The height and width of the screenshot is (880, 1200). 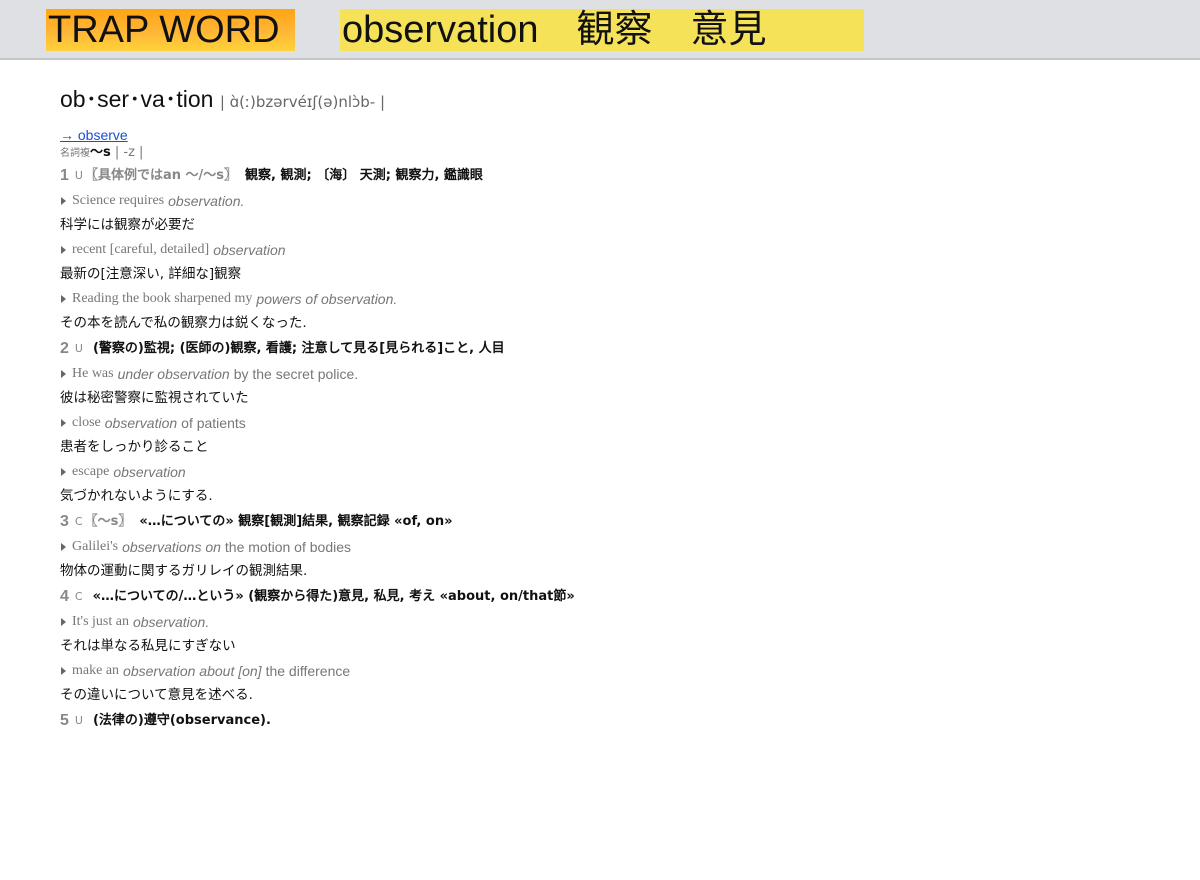 I want to click on example-text-tail: by the secret police., so click(x=296, y=374).